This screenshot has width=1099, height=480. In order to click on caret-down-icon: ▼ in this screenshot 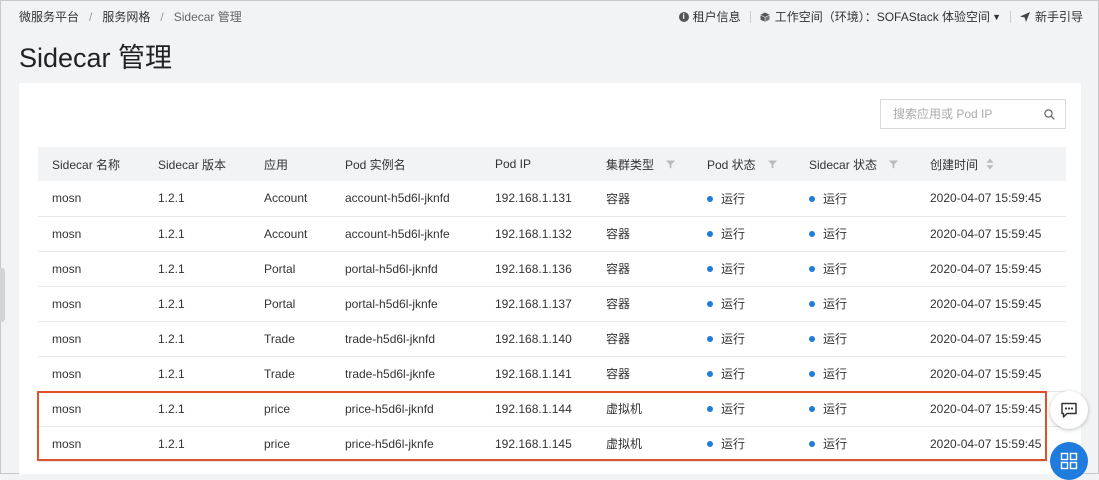, I will do `click(996, 16)`.